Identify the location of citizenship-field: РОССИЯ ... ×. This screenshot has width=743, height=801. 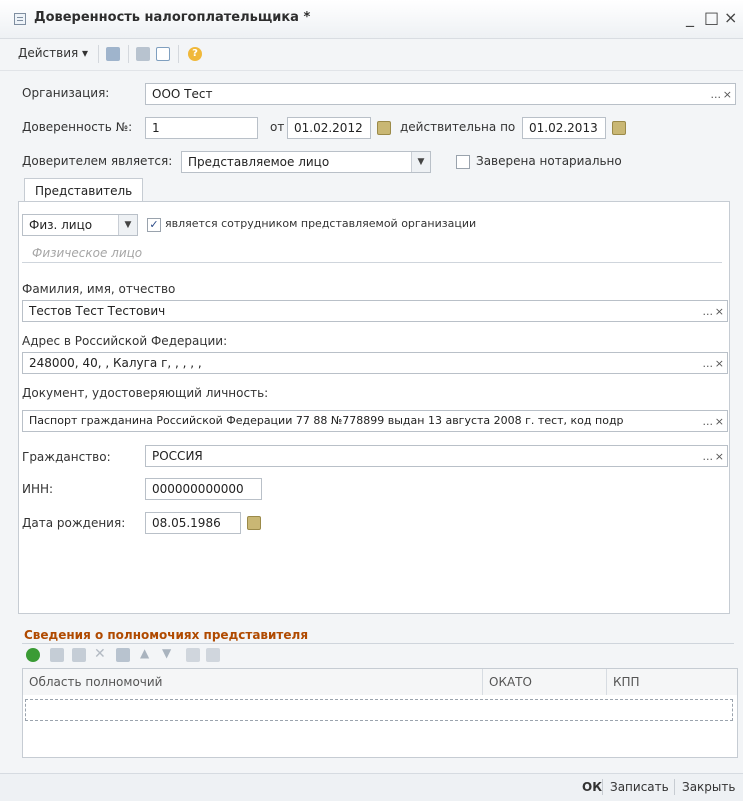
(436, 456).